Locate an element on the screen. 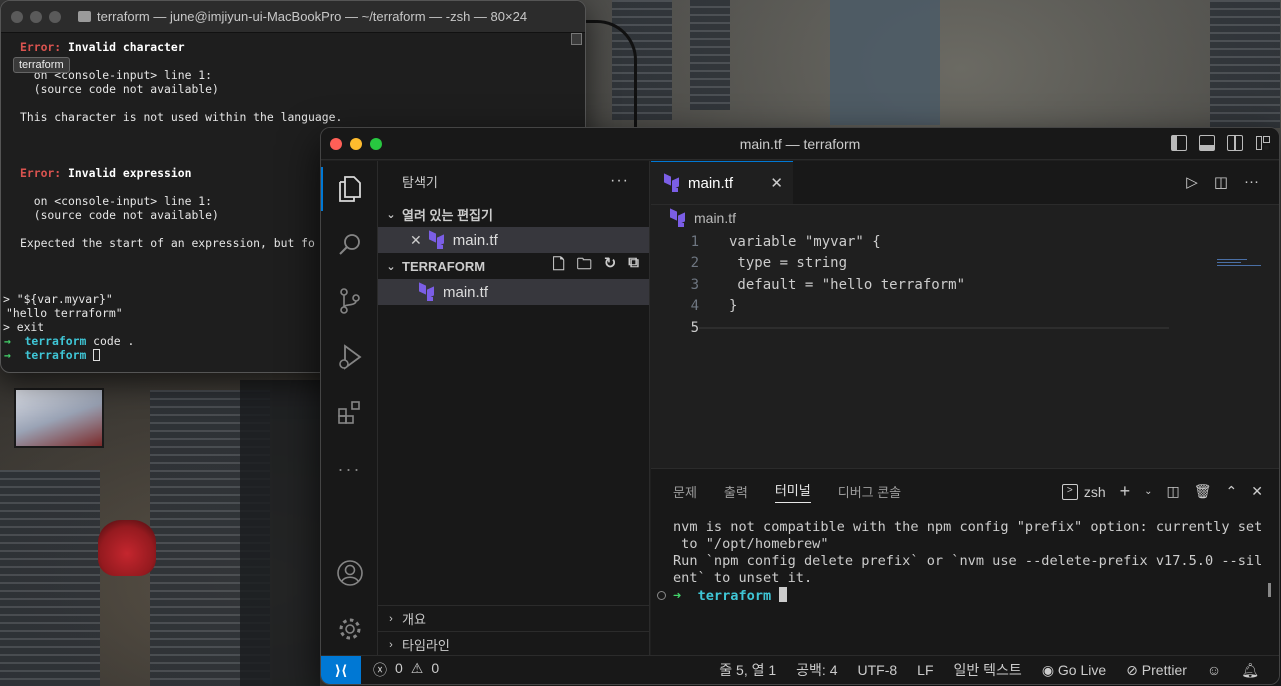 The height and width of the screenshot is (686, 1281). warning-icon: ⚠ is located at coordinates (417, 668).